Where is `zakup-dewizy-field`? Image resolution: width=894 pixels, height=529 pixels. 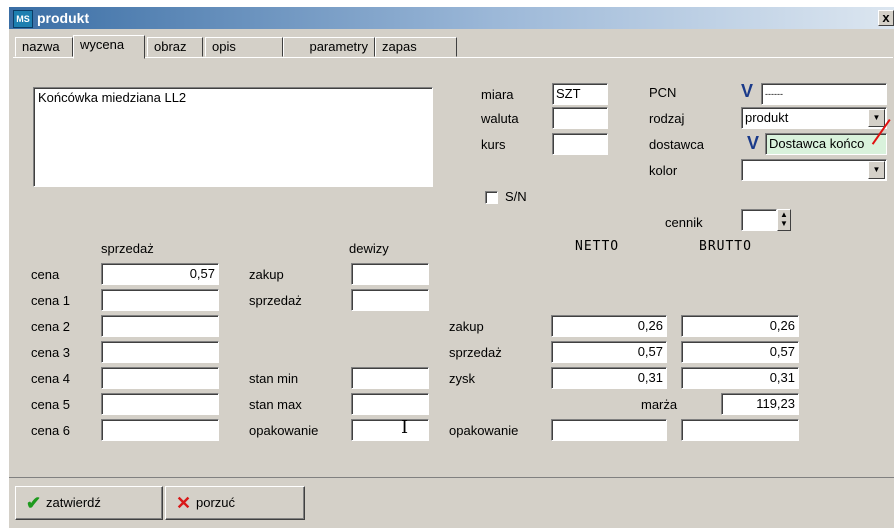
zakup-dewizy-field is located at coordinates (390, 274).